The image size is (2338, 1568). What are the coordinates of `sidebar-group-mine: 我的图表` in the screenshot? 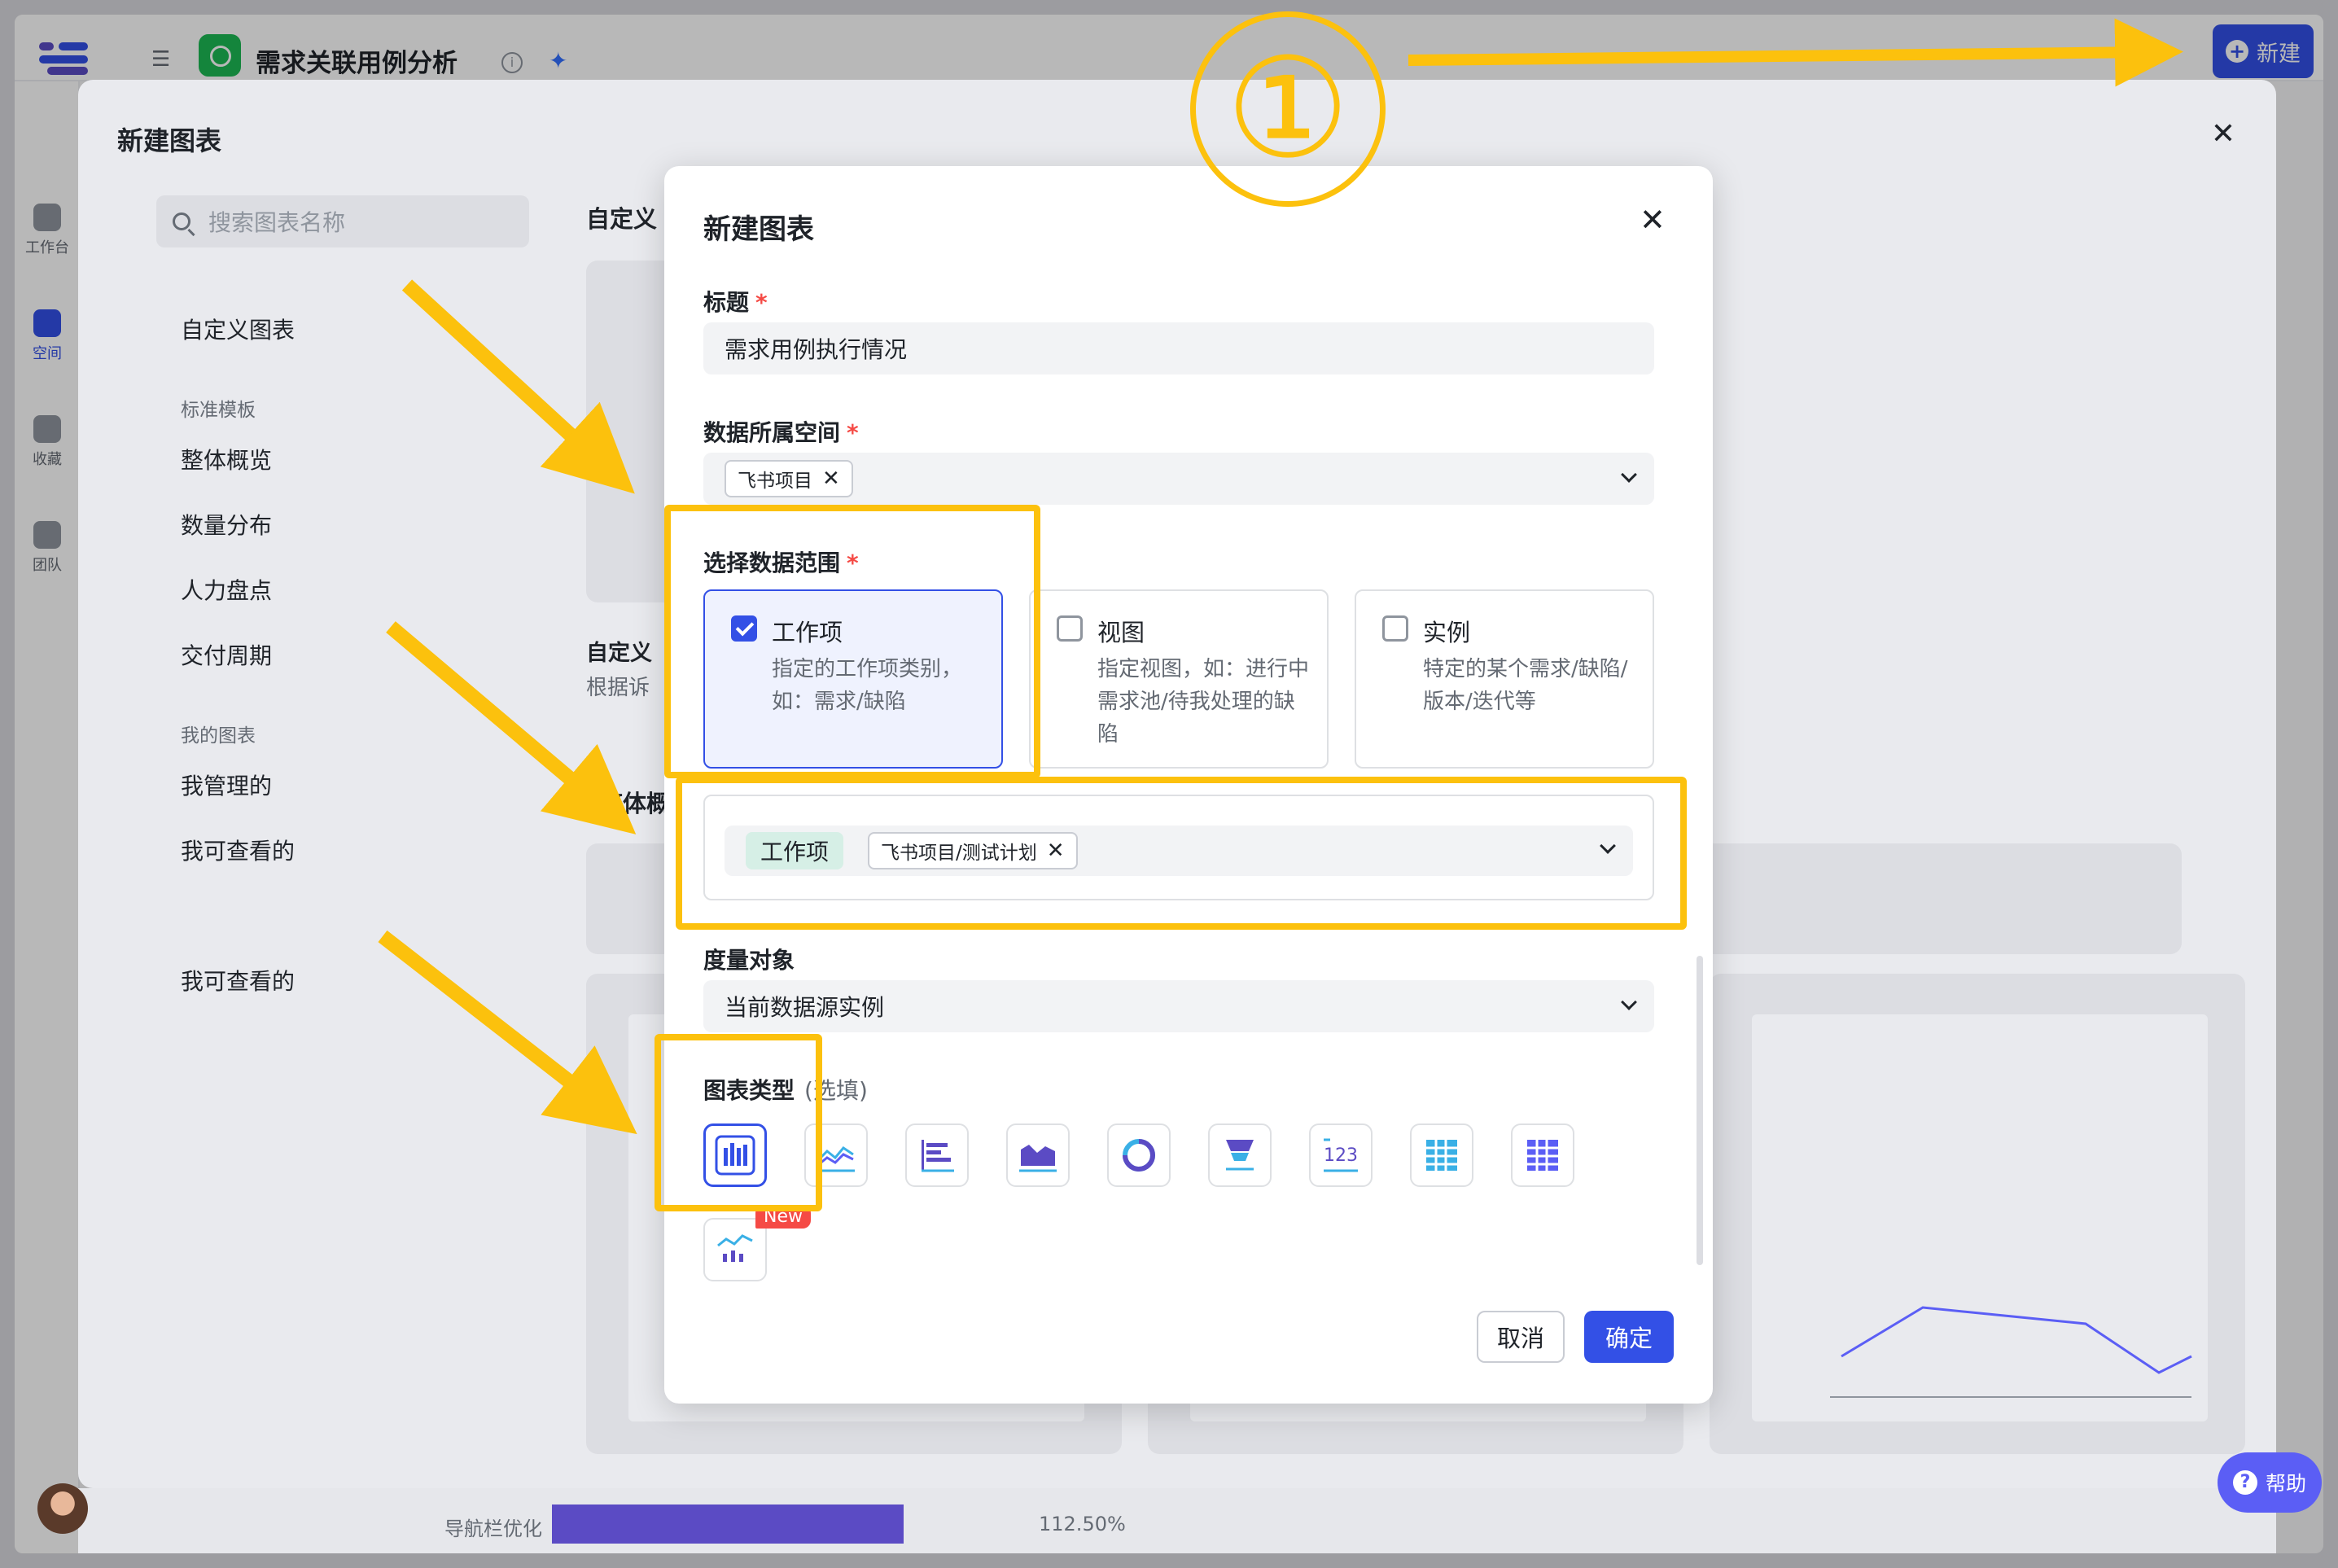 It's located at (218, 736).